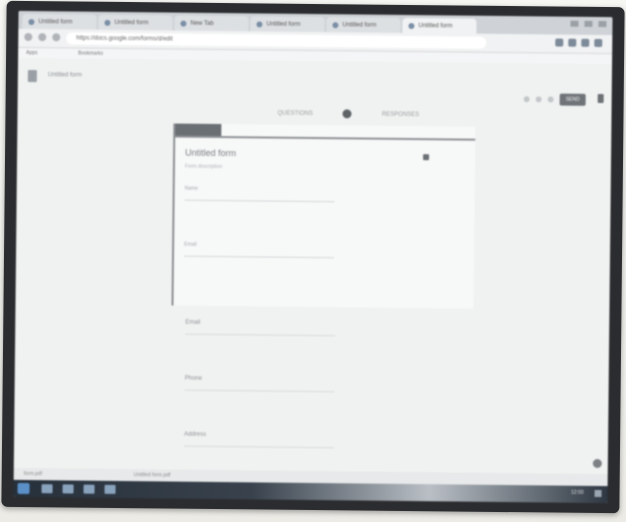 The image size is (626, 522). I want to click on more-icon, so click(600, 98).